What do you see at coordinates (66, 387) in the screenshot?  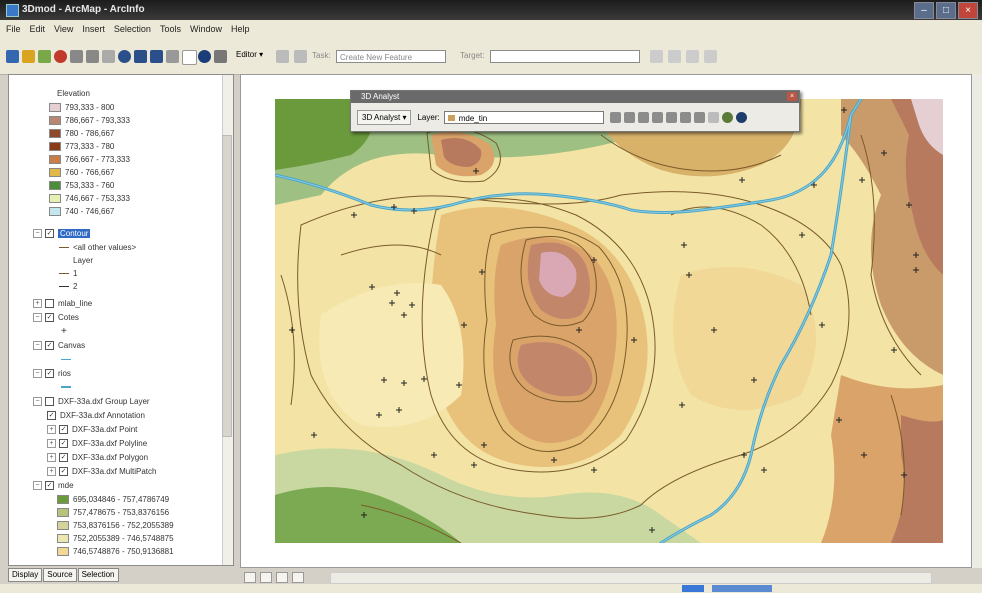 I see `line-swatch` at bounding box center [66, 387].